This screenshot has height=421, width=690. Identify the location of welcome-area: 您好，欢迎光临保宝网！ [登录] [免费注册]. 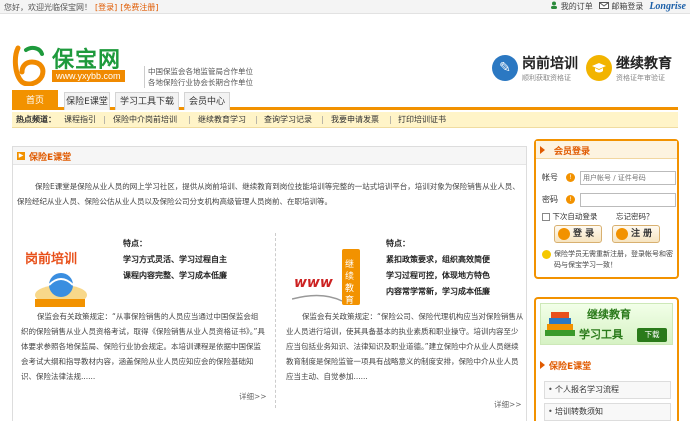
(81, 7).